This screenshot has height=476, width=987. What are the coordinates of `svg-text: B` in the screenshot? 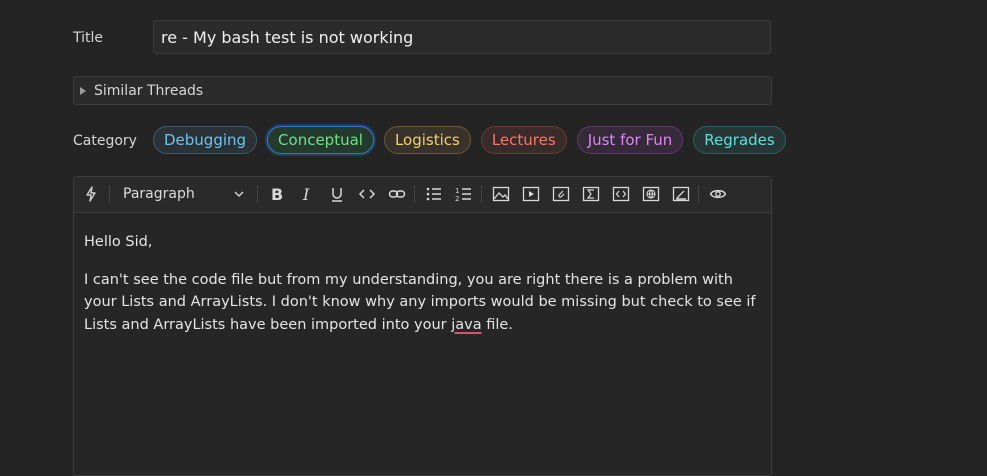 It's located at (277, 194).